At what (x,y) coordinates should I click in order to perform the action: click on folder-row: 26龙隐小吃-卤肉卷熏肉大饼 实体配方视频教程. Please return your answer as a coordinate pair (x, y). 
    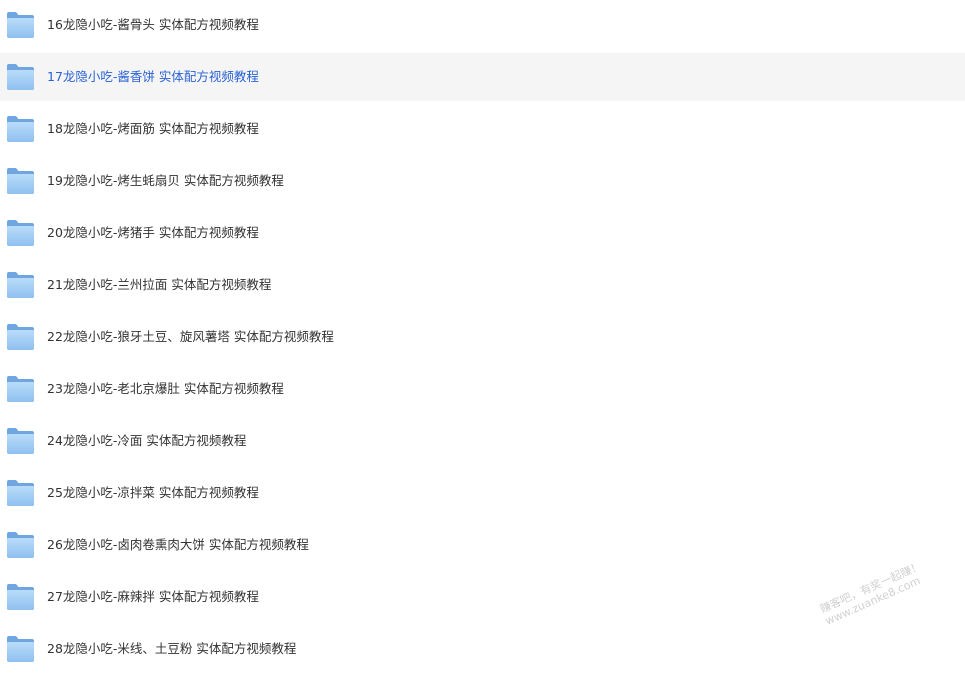
    Looking at the image, I should click on (482, 545).